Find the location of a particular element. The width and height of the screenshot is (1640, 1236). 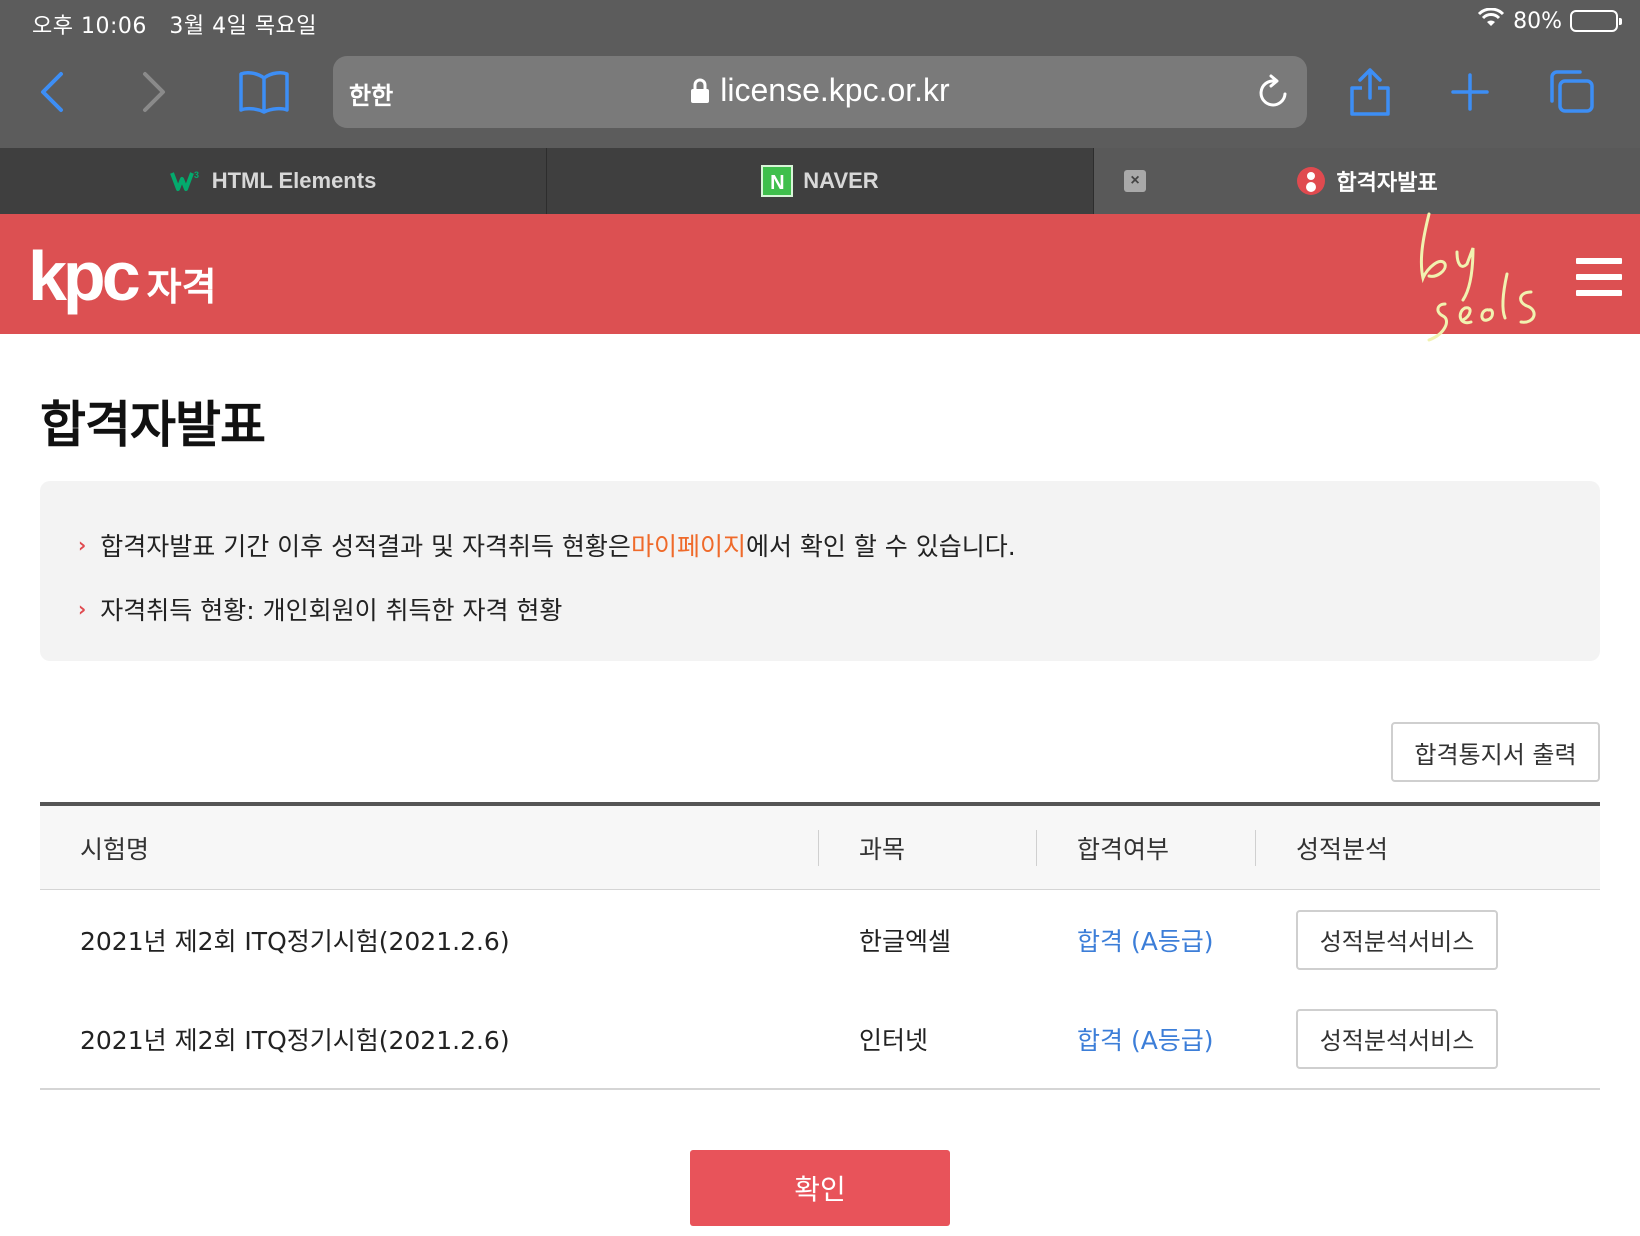

reload-icon is located at coordinates (1274, 92).